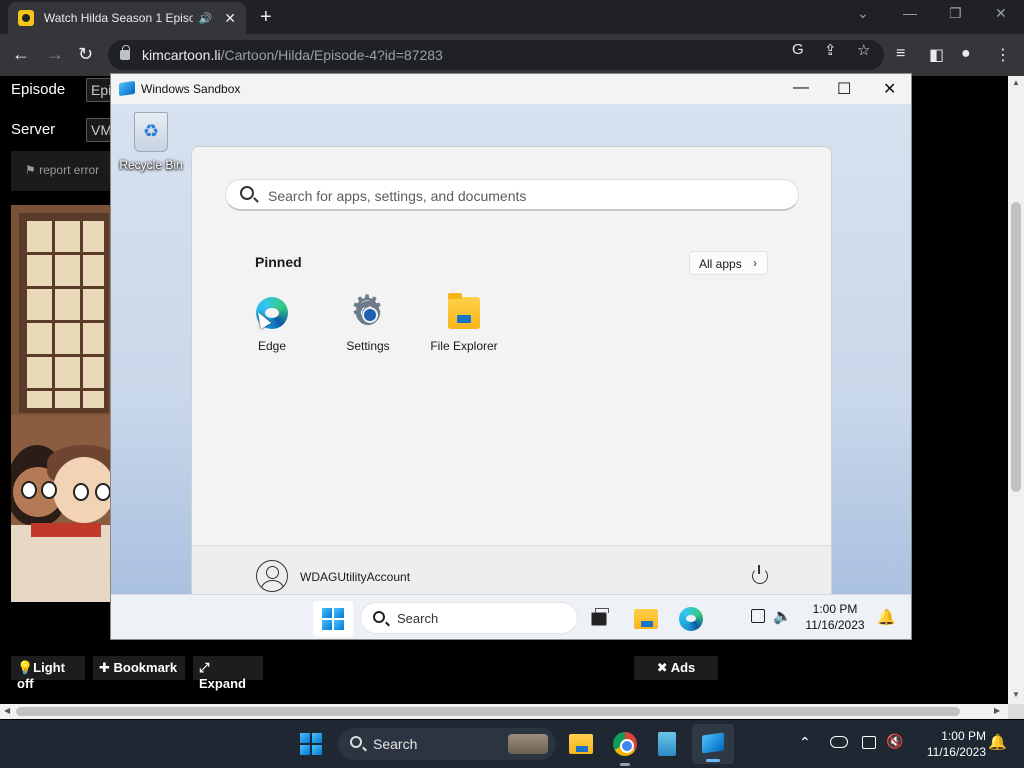 Image resolution: width=1024 pixels, height=768 pixels. What do you see at coordinates (397, 196) in the screenshot?
I see `start-search-placeholder: Search for apps, settings, and documents` at bounding box center [397, 196].